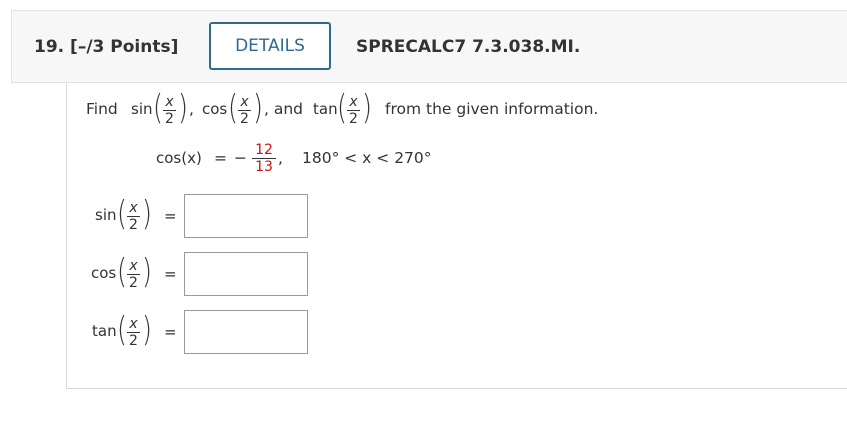  I want to click on question-number: 19. [–/3 Points], so click(106, 47).